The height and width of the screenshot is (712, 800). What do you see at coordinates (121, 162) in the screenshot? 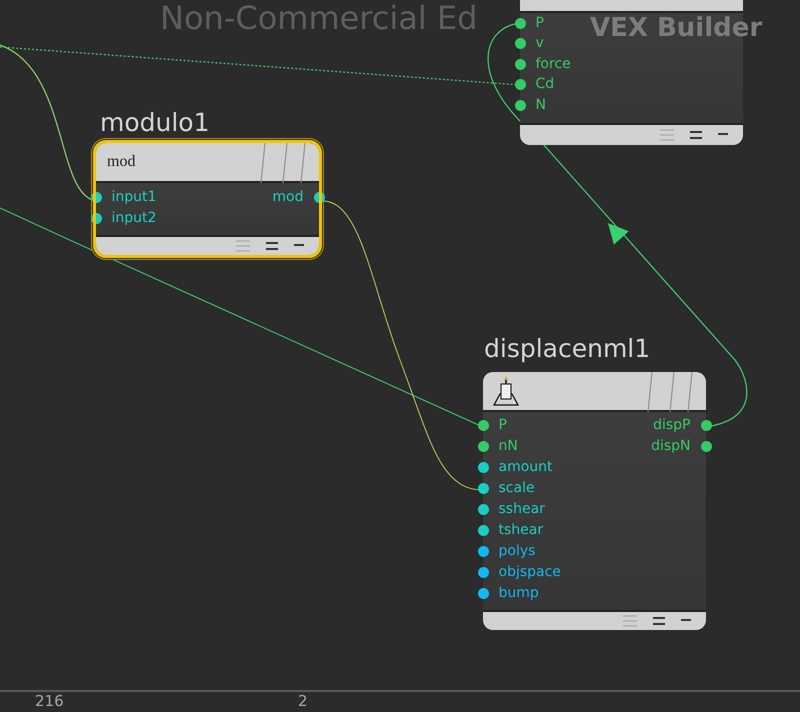
I see `node-type-label: mod` at bounding box center [121, 162].